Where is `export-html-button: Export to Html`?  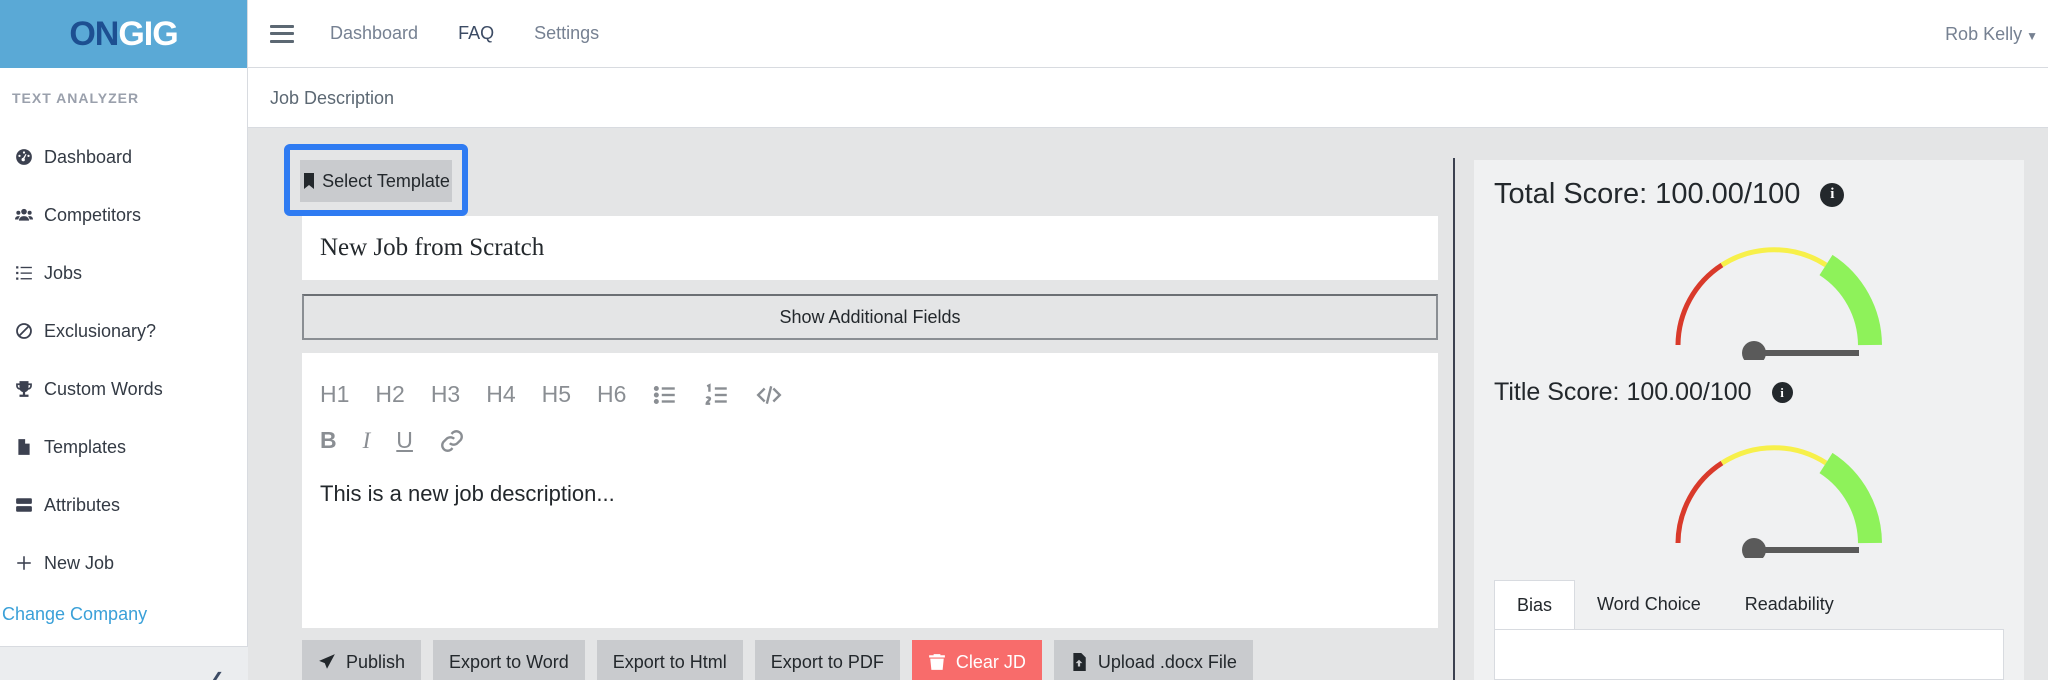 export-html-button: Export to Html is located at coordinates (669, 660).